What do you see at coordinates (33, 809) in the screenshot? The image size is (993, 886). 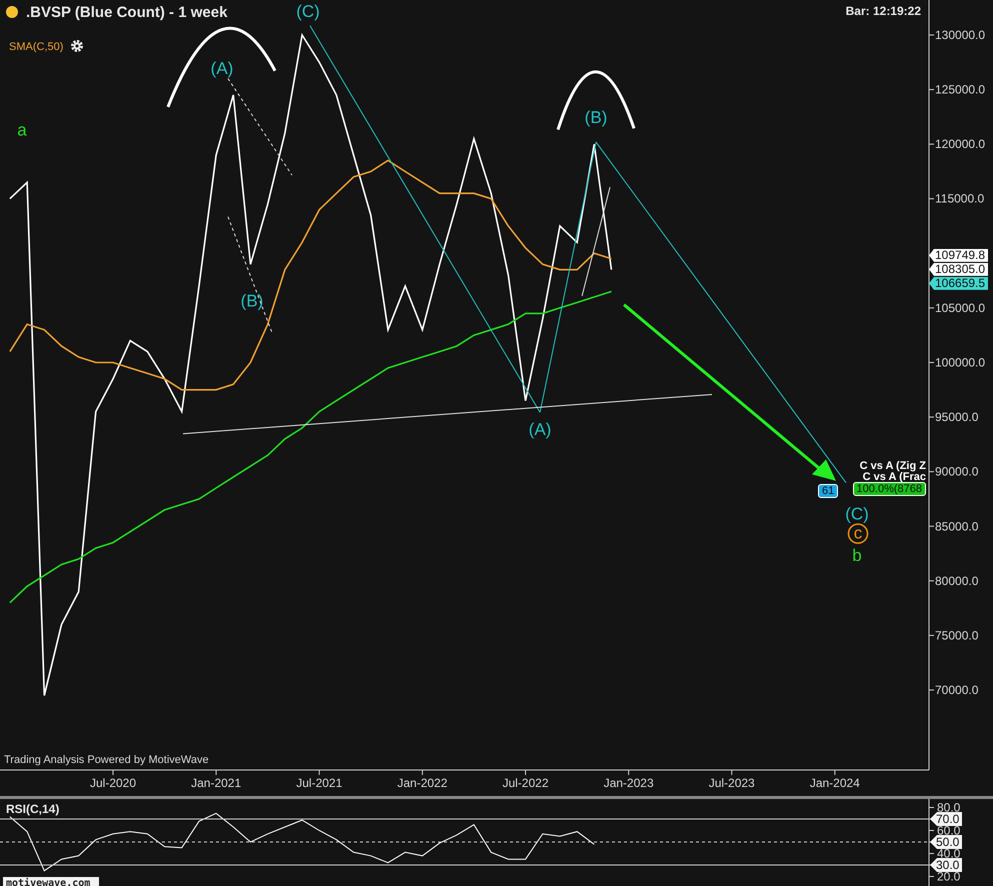 I see `rsi-title: RSI(C,14)` at bounding box center [33, 809].